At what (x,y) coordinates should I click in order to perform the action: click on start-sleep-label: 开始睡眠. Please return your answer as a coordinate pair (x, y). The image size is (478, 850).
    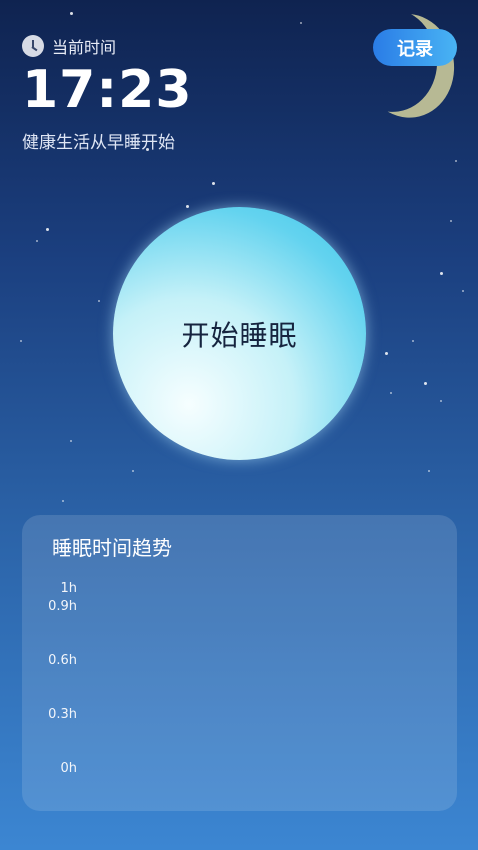
    Looking at the image, I should click on (239, 335).